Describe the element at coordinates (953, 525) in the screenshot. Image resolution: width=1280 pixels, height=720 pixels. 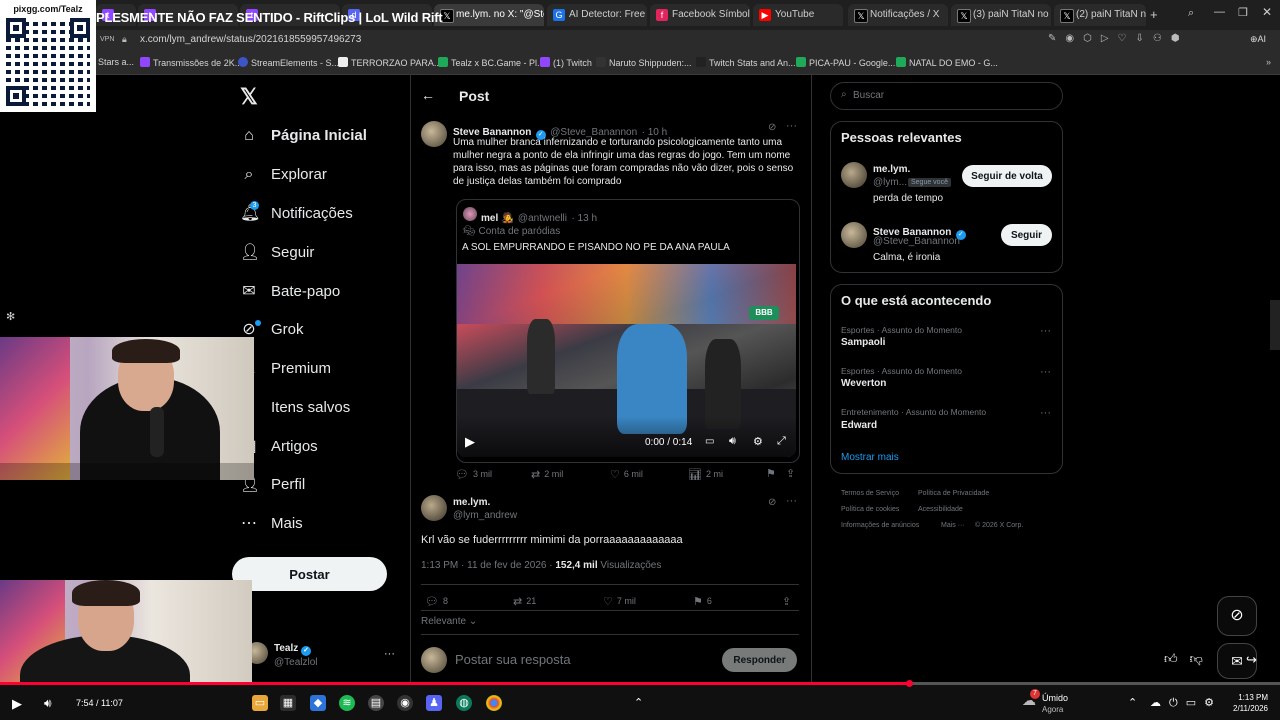
I see `footer-link: Mais ···` at that location.